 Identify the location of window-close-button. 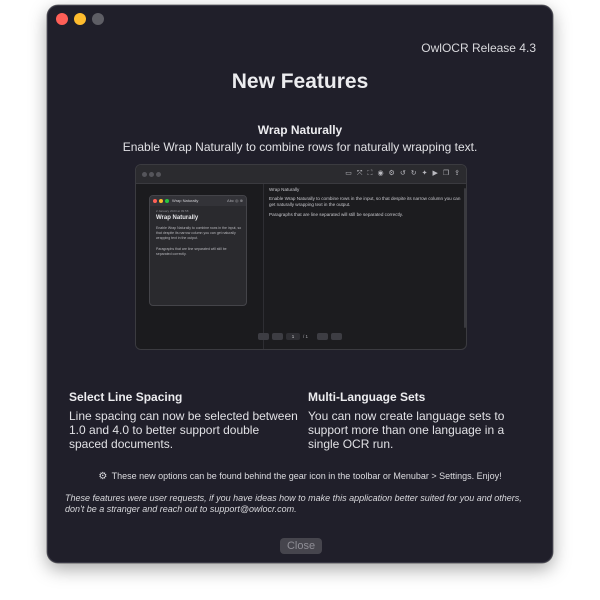
(62, 19).